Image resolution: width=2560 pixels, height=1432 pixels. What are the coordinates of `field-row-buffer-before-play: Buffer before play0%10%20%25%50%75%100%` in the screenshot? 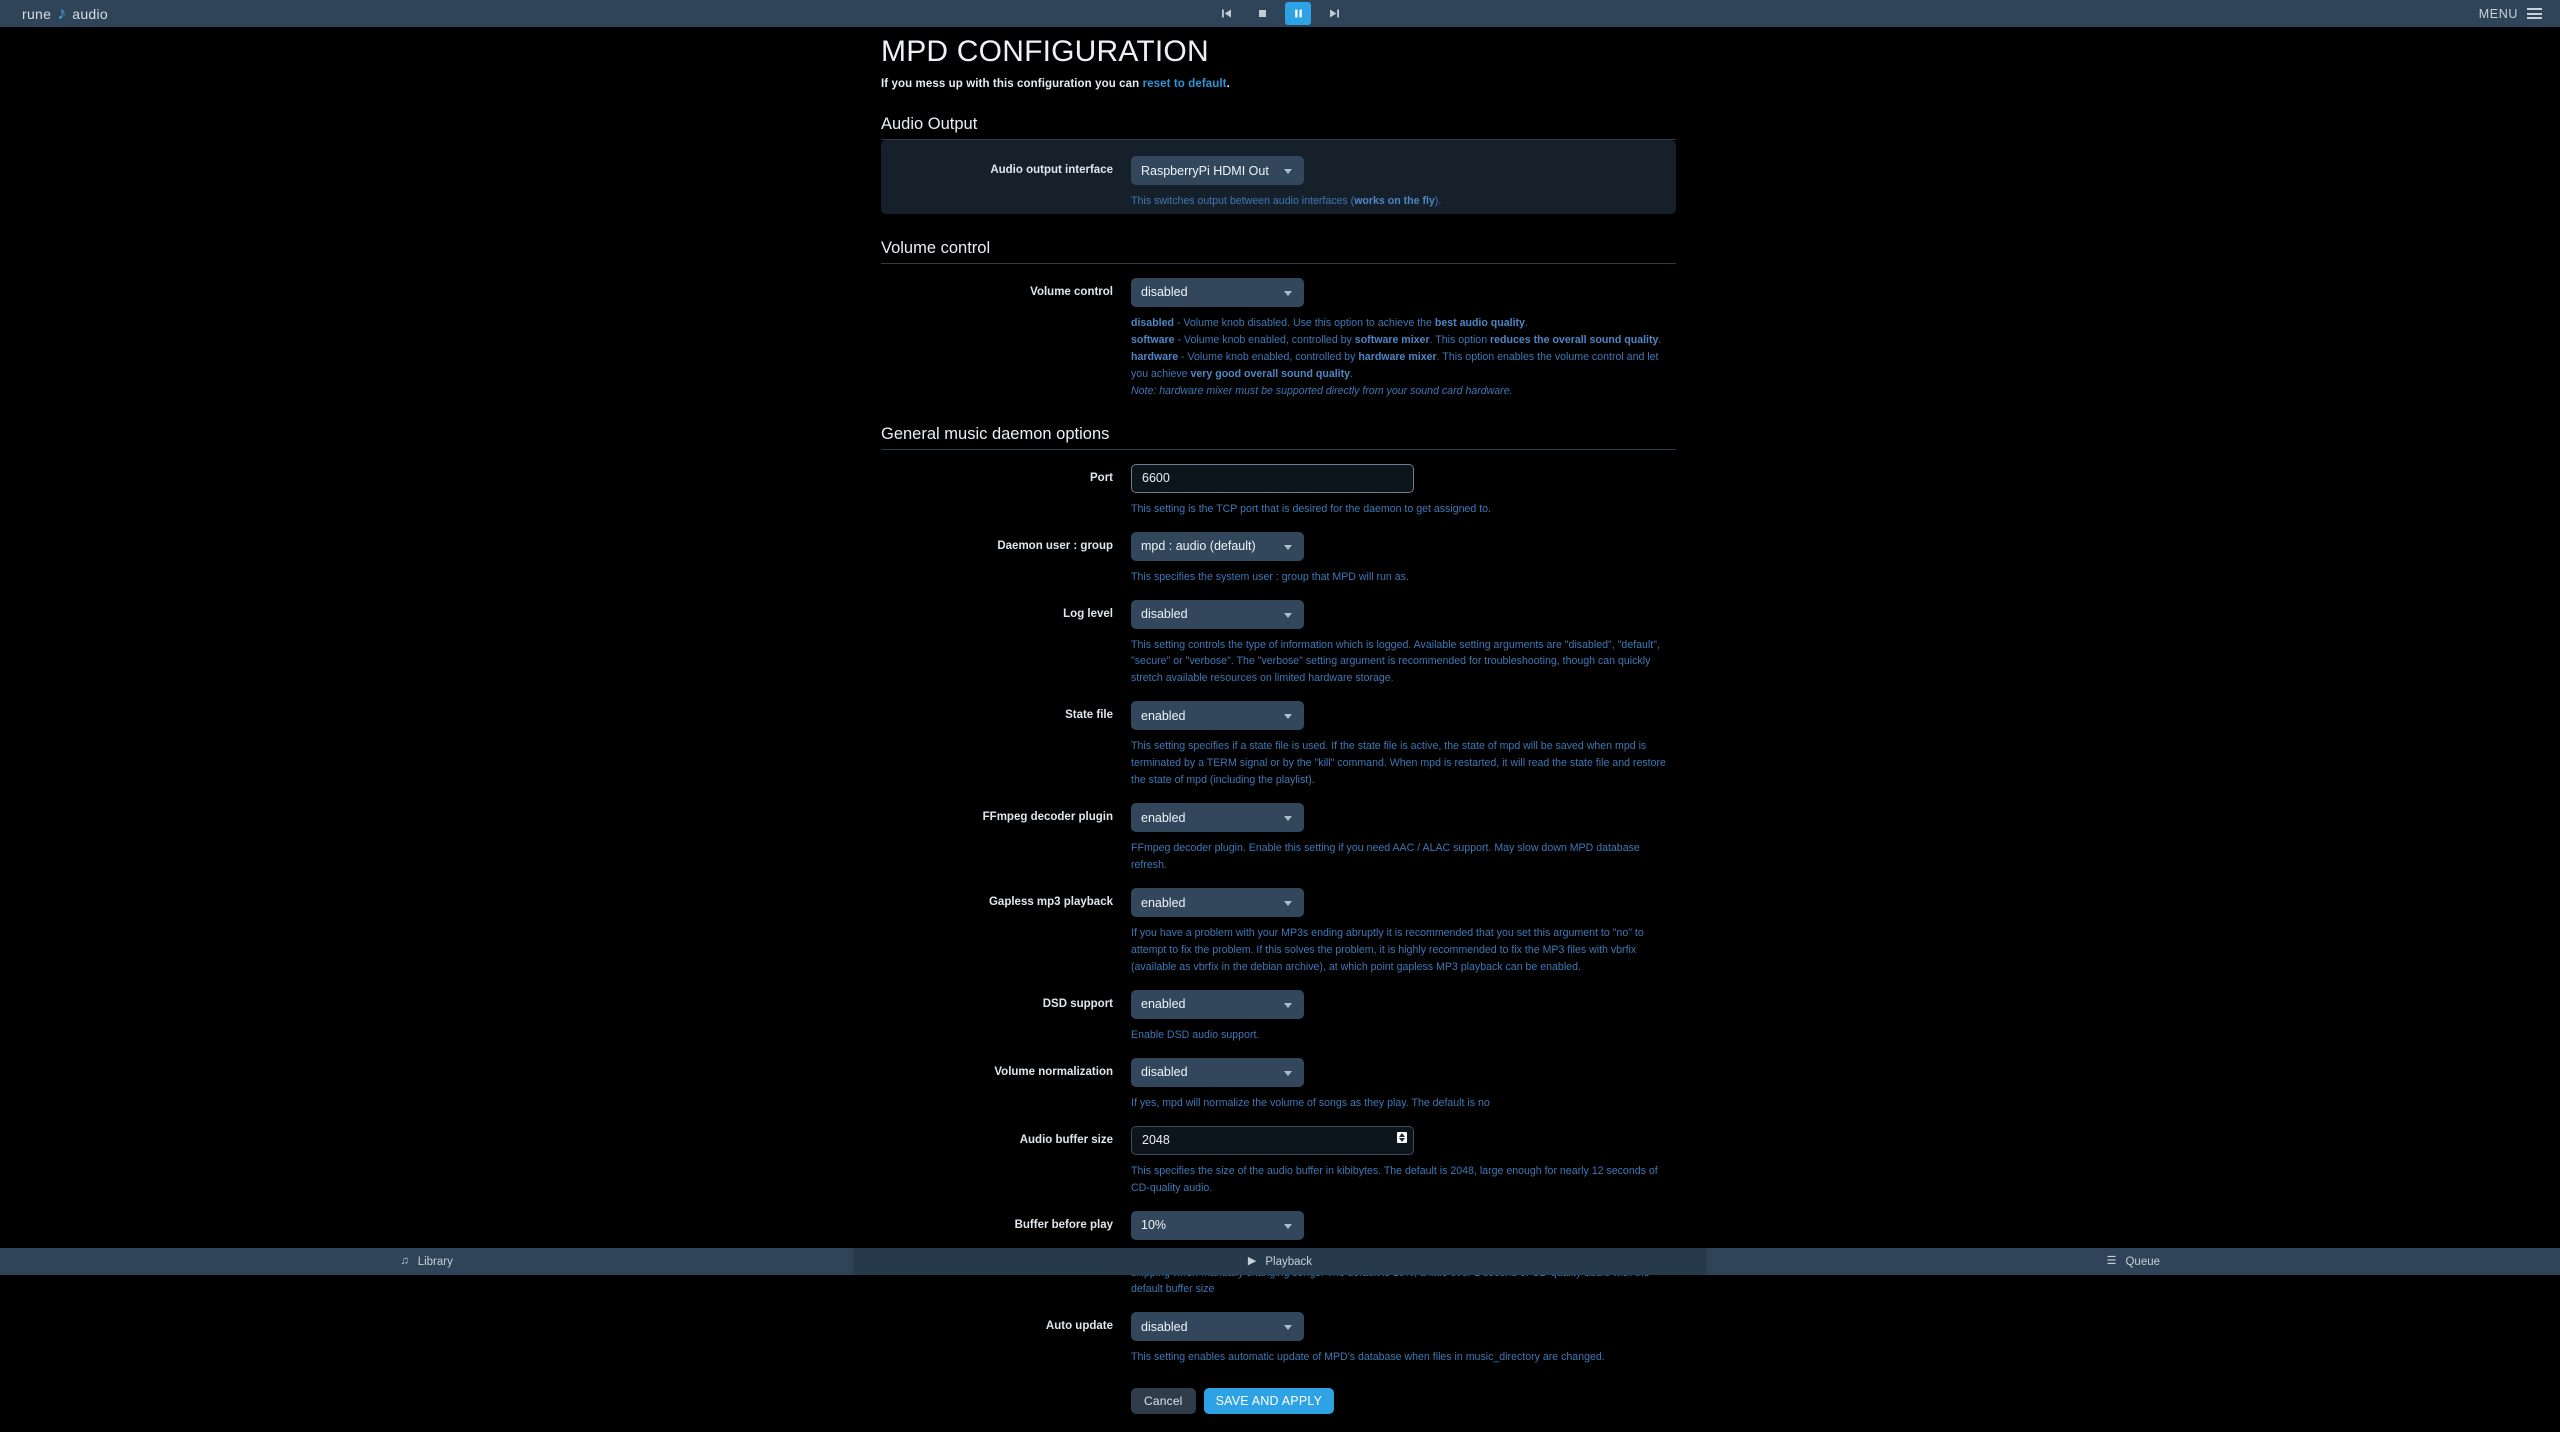 It's located at (1278, 1225).